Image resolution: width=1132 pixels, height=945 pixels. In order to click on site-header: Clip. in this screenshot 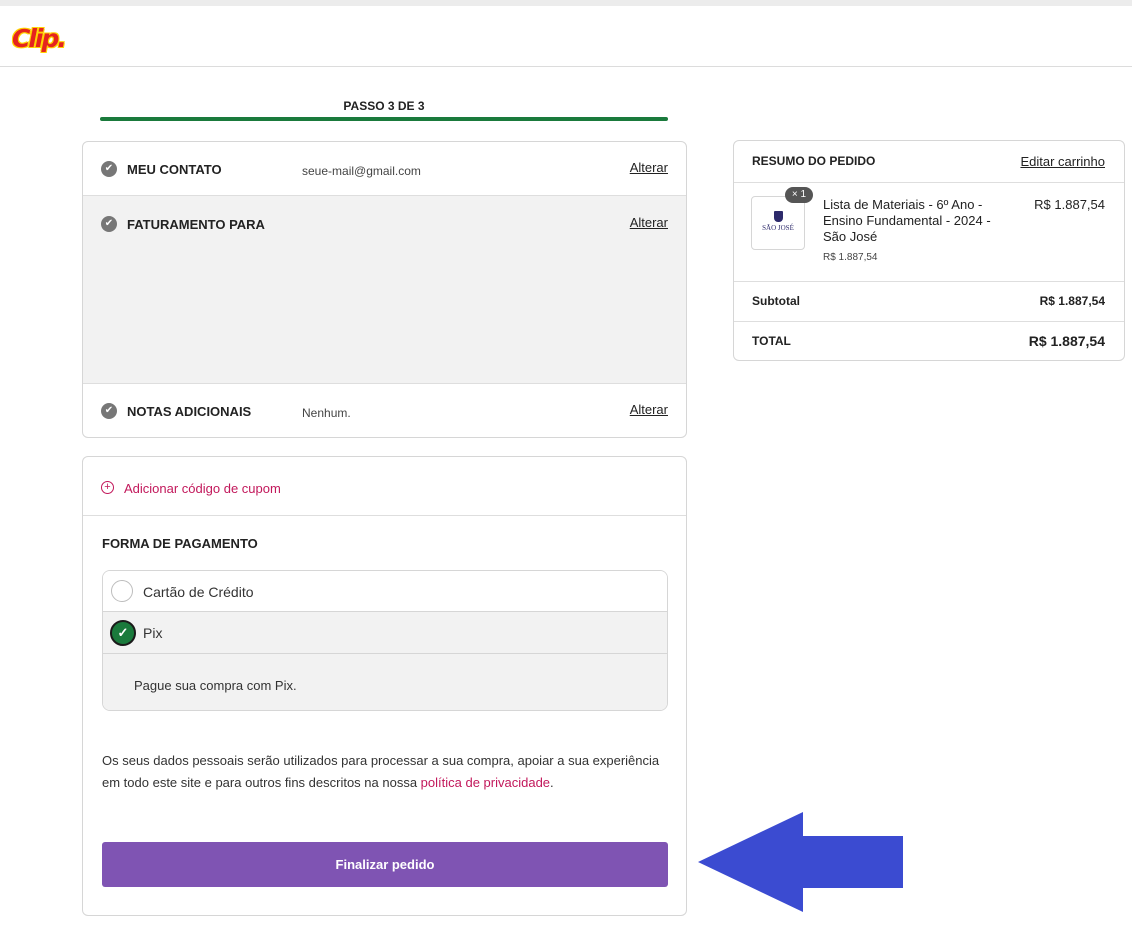, I will do `click(566, 36)`.